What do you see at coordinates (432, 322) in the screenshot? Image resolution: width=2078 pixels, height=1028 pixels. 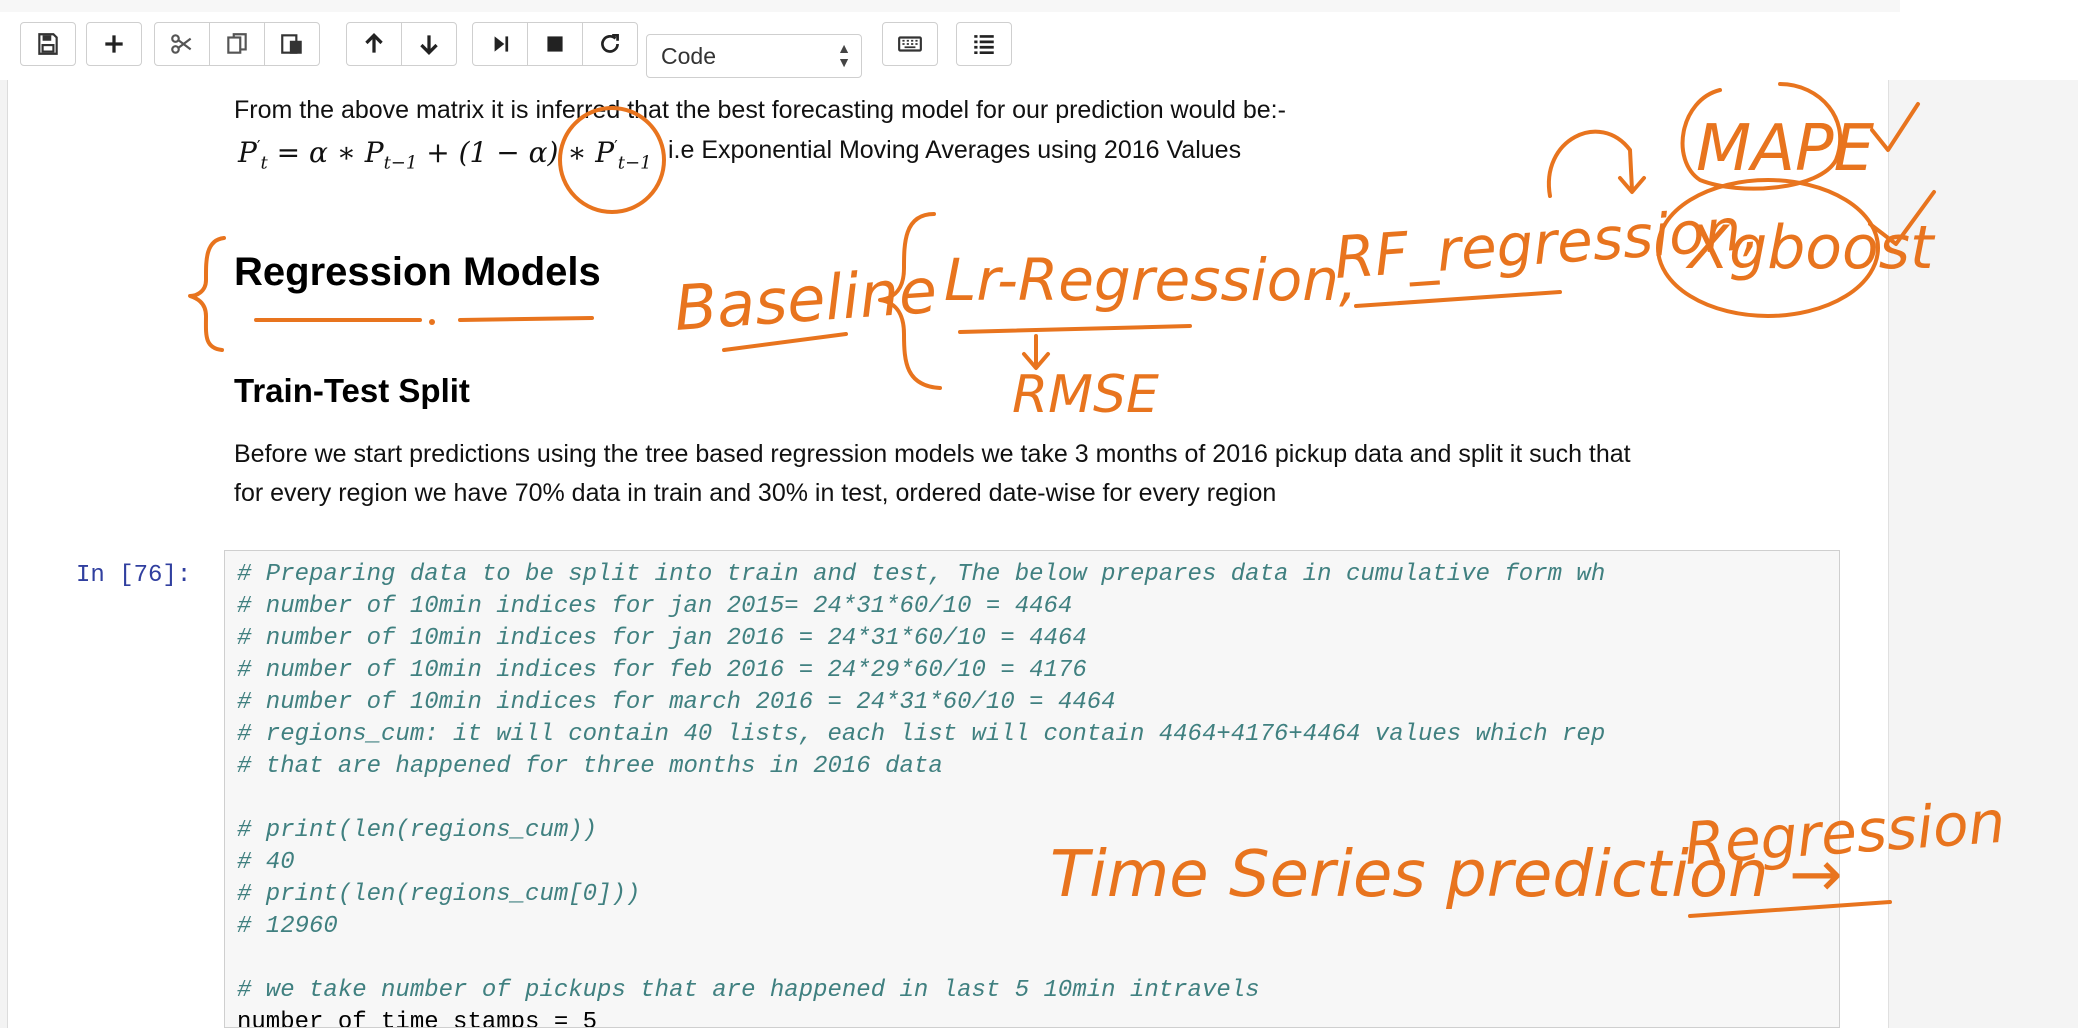 I see `dot-mark` at bounding box center [432, 322].